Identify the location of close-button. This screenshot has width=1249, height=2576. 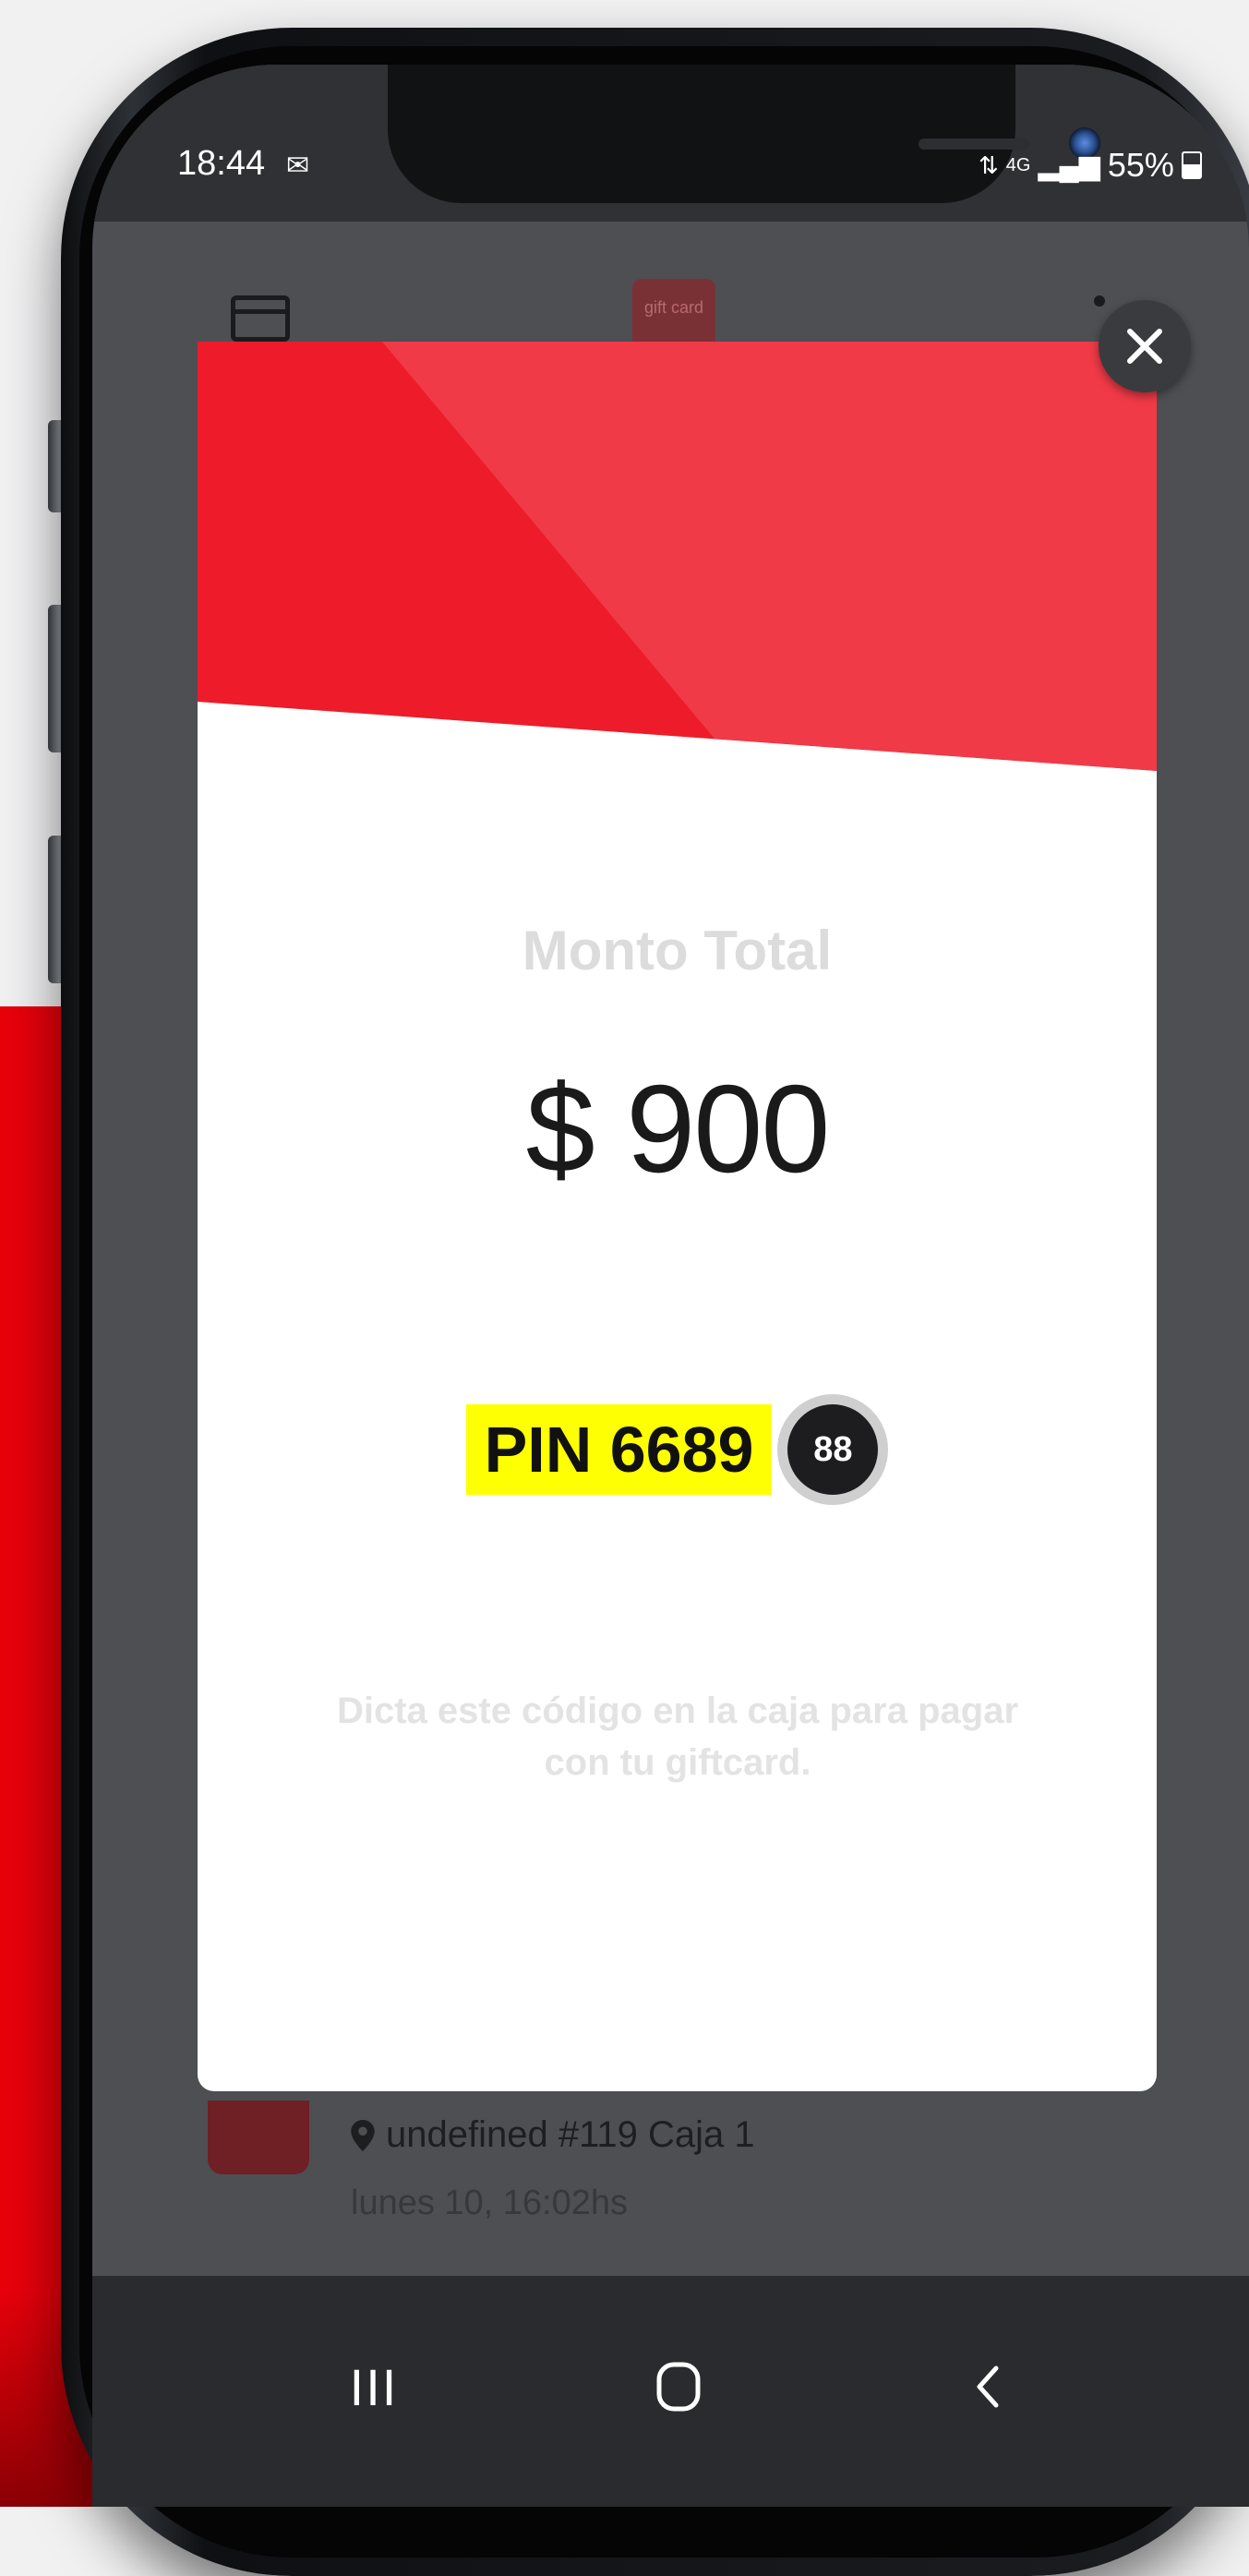
(1145, 346).